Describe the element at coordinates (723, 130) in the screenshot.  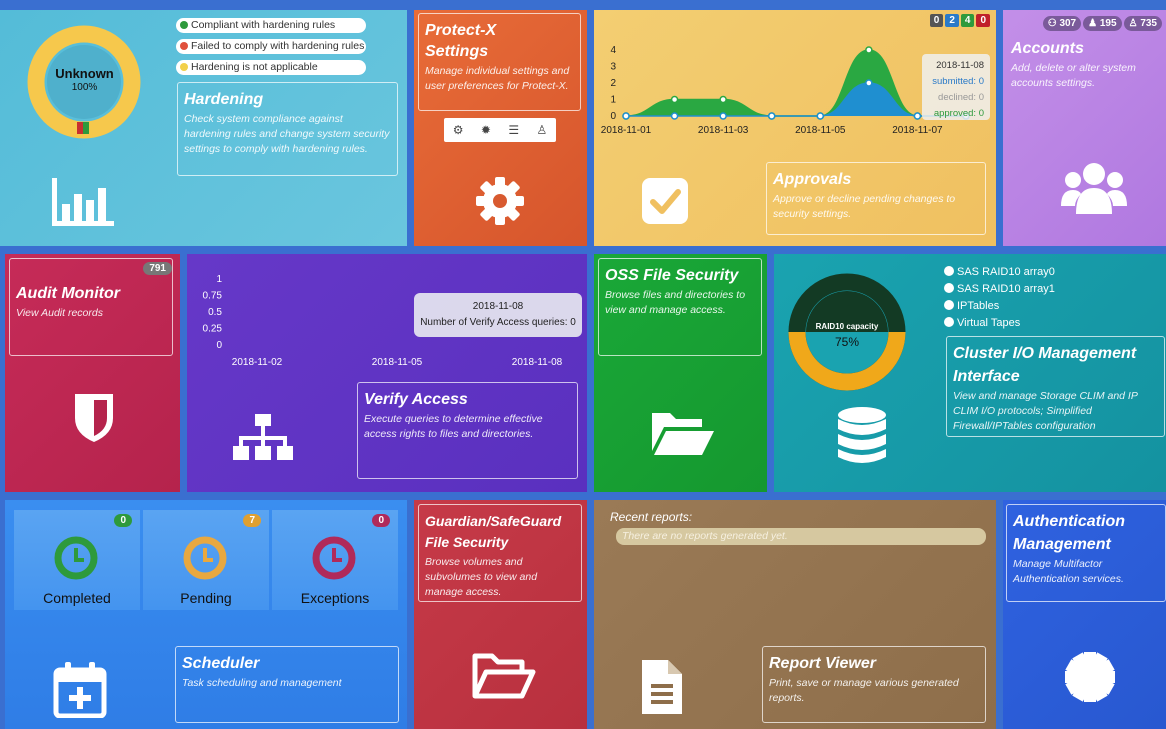
I see `x-tick-label: 2018-11-03` at that location.